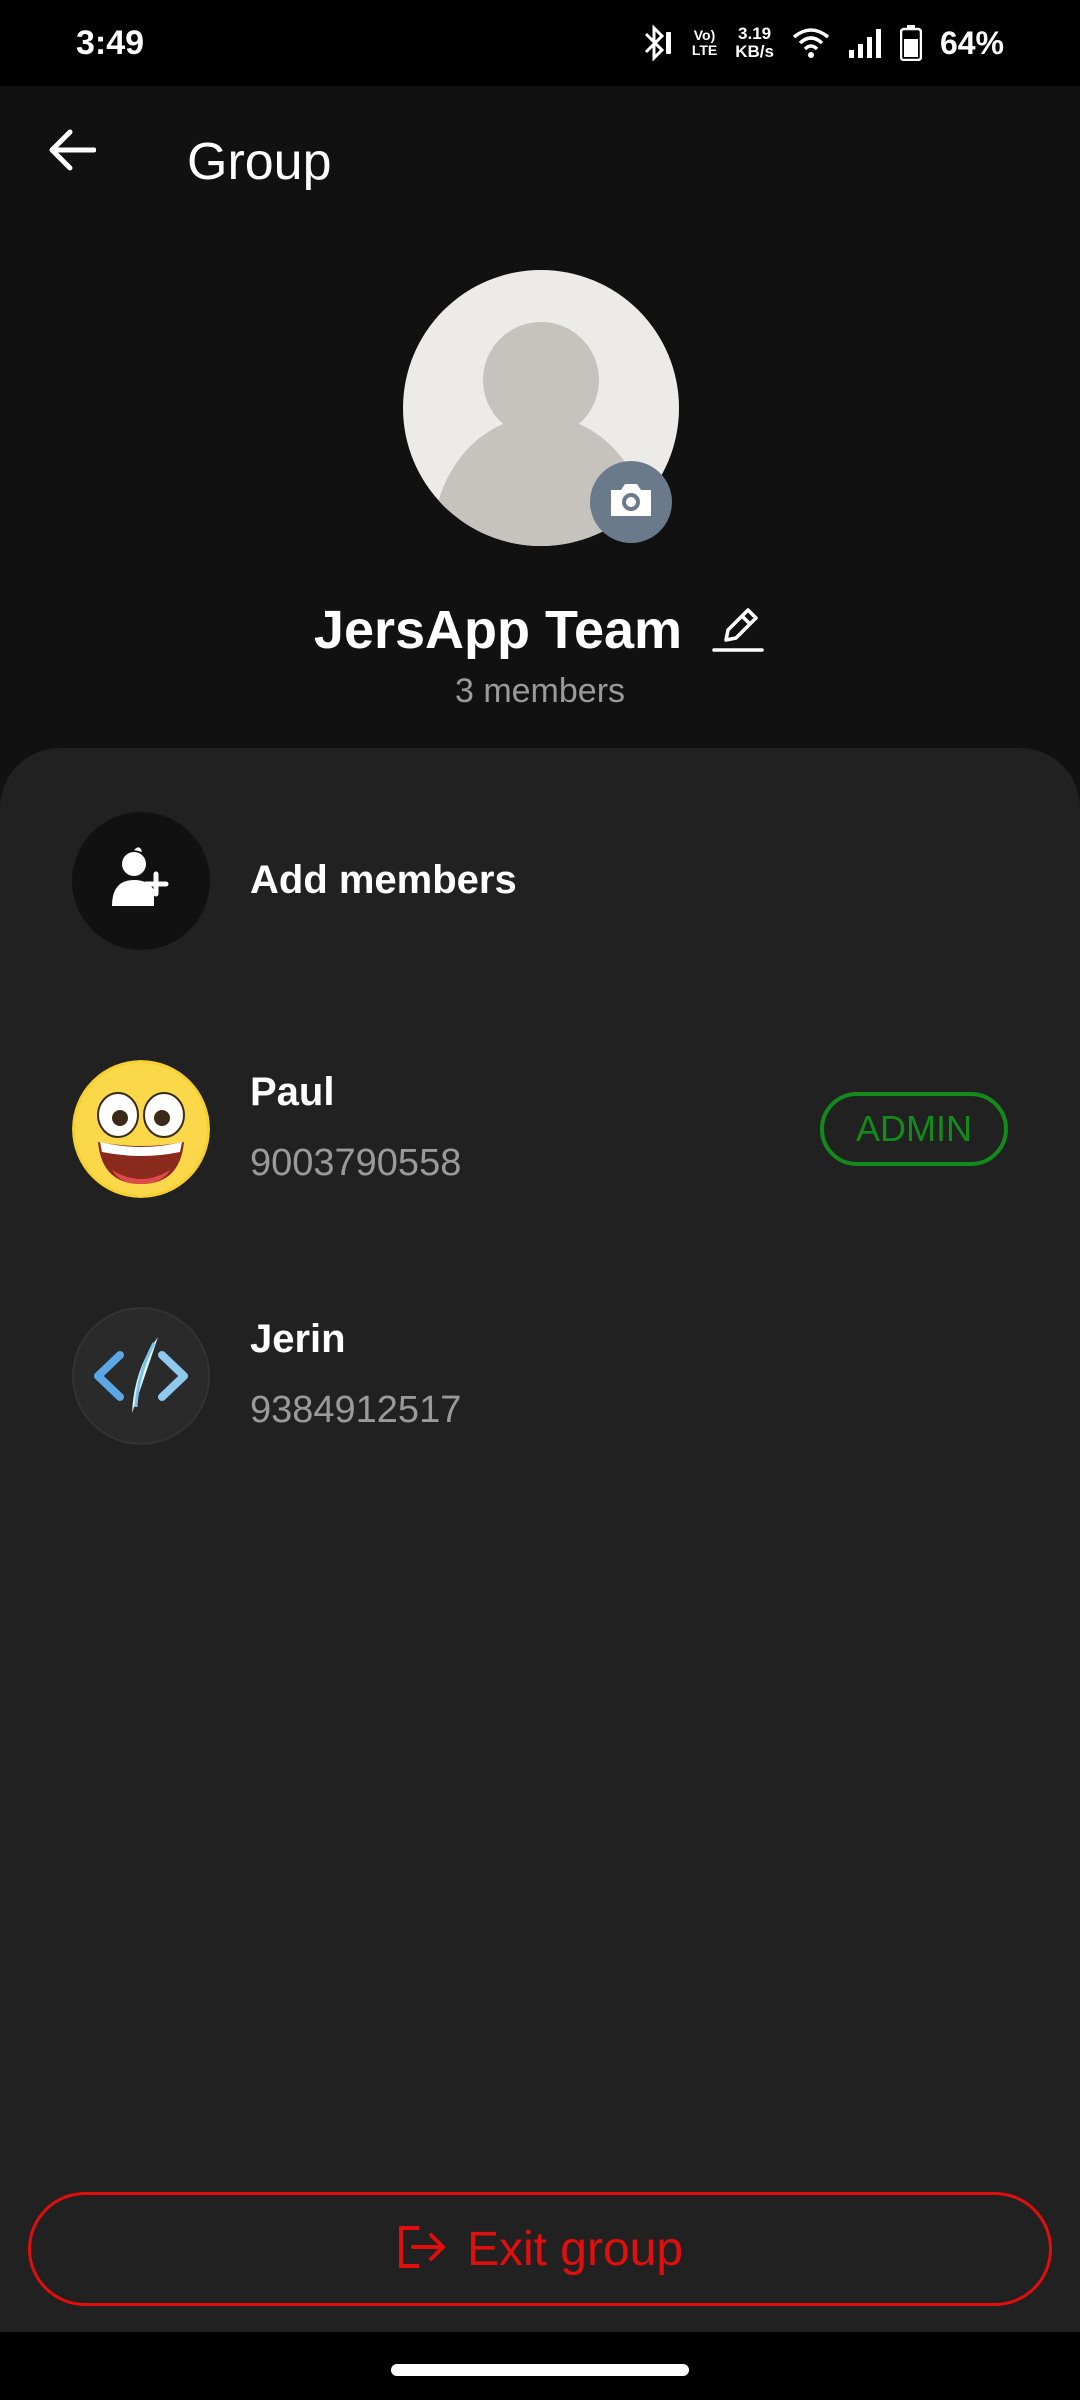  Describe the element at coordinates (971, 42) in the screenshot. I see `battery-percentage: 64%` at that location.